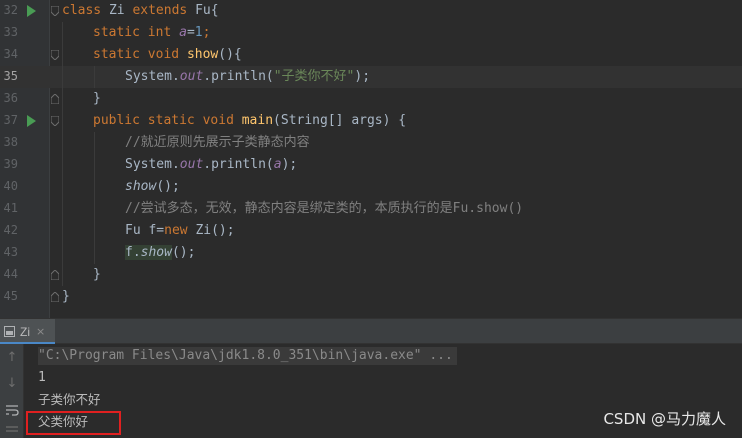  I want to click on run-tab: Zi ×, so click(28, 331).